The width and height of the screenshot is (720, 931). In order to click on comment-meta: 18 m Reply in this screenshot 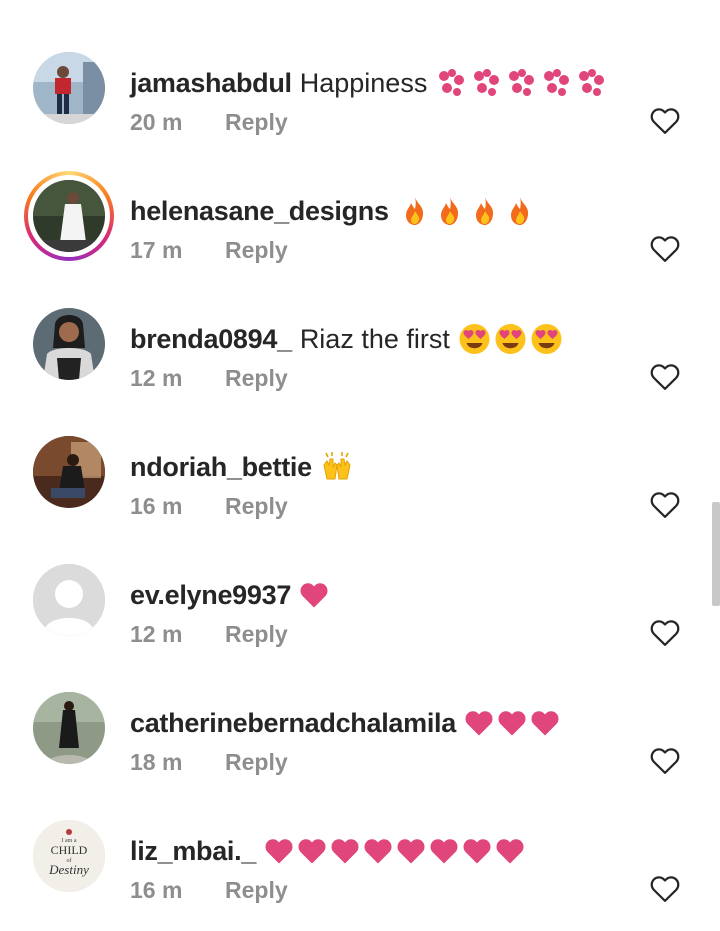, I will do `click(375, 762)`.